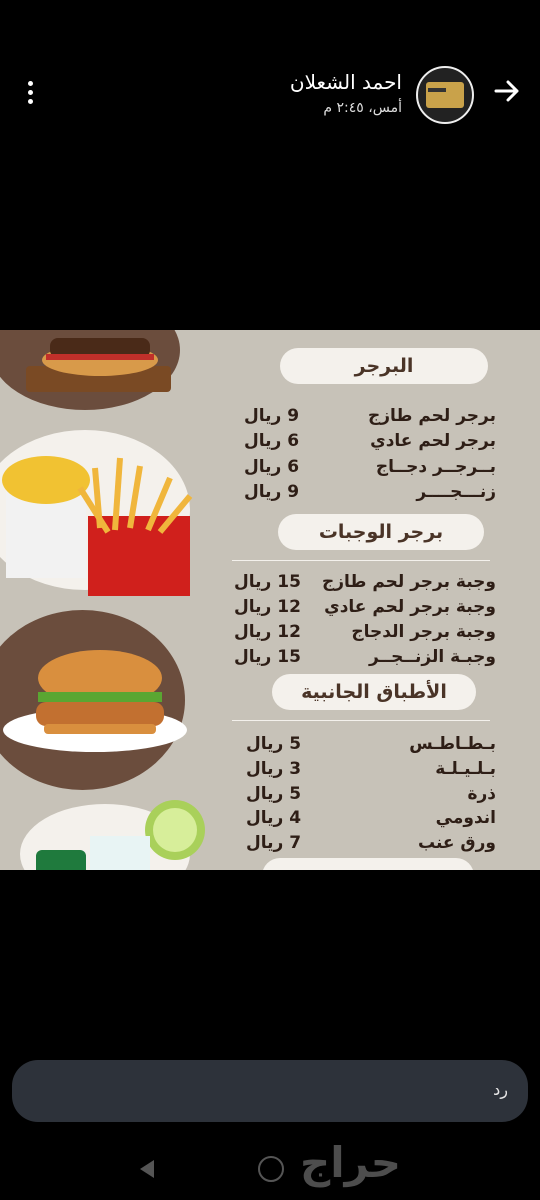 The image size is (540, 1200). Describe the element at coordinates (456, 492) in the screenshot. I see `menu-item-name: زنـــجــــر` at that location.